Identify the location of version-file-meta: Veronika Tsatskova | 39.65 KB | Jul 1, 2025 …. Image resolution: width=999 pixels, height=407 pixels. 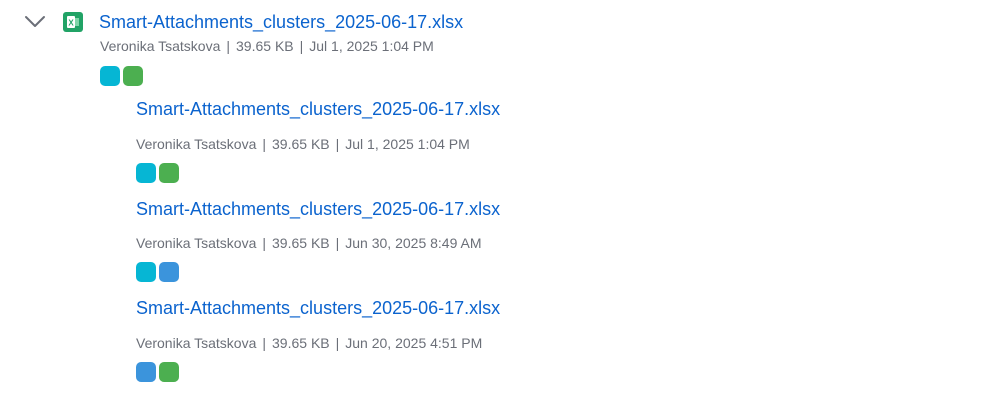
(303, 144).